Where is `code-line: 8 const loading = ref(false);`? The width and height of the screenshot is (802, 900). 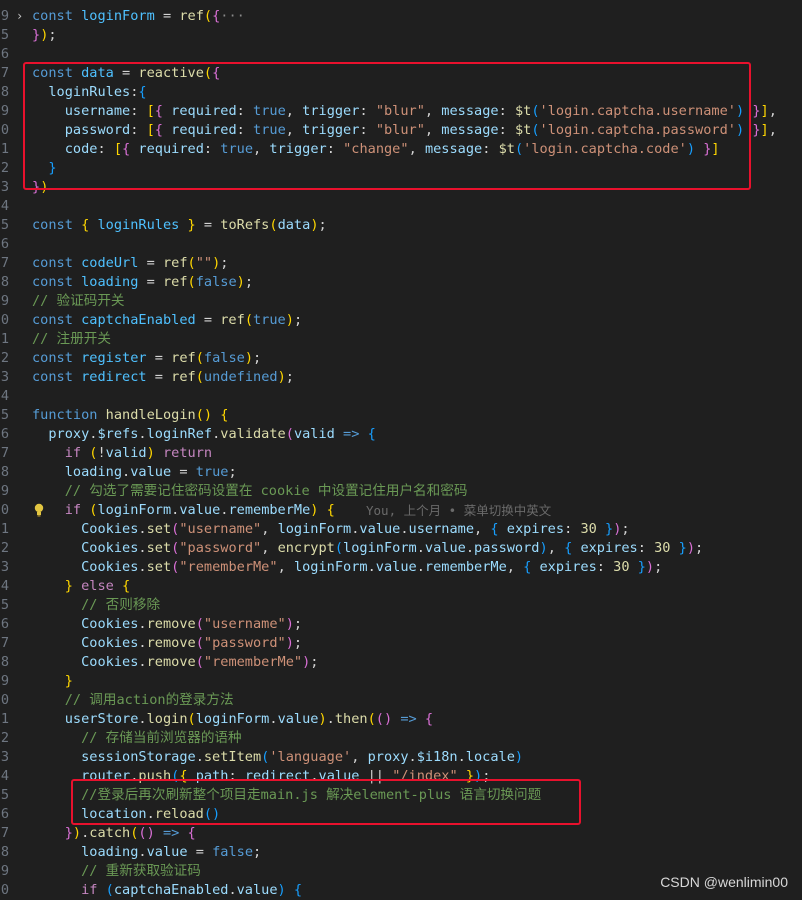 code-line: 8 const loading = ref(false); is located at coordinates (401, 282).